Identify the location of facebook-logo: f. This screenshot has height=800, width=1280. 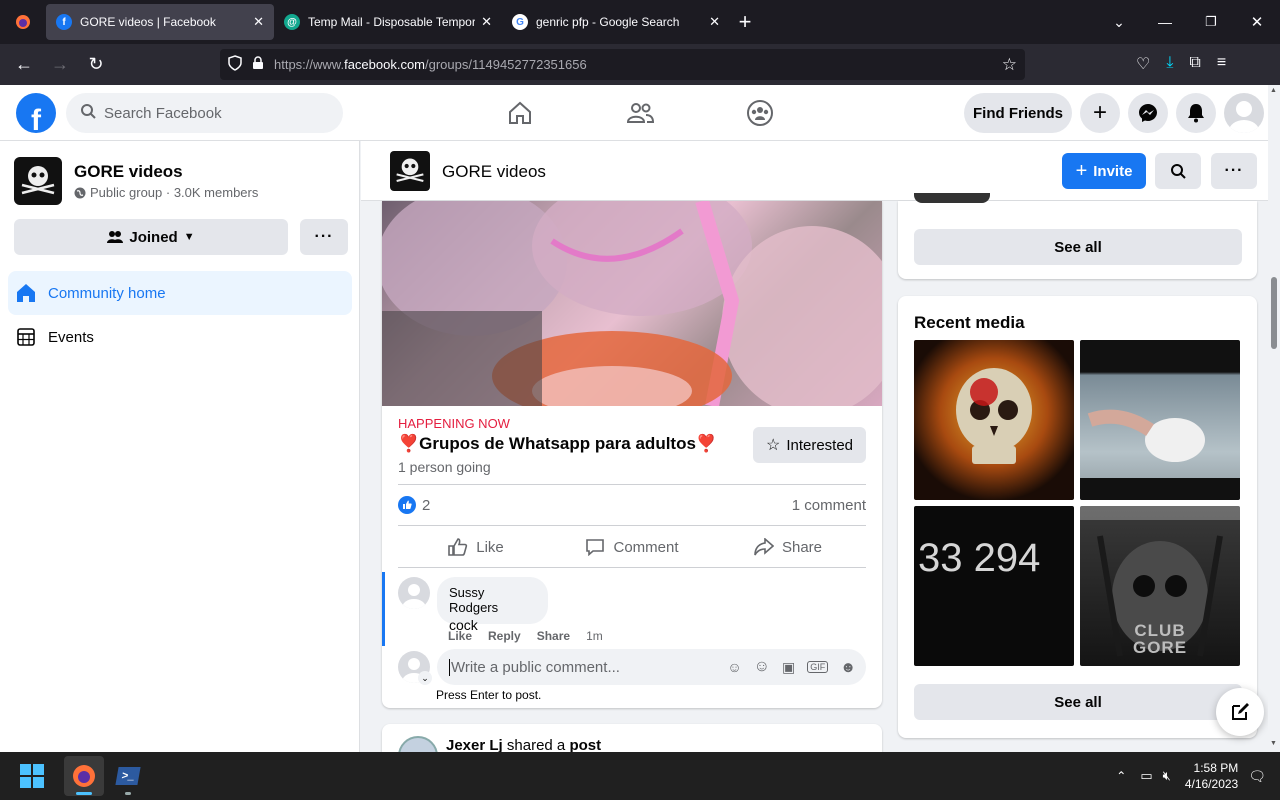
(36, 113).